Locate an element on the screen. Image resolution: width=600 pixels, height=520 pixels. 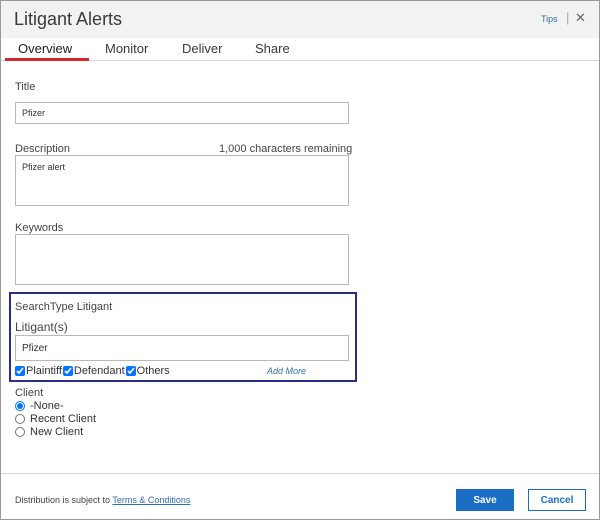
description-label: Description is located at coordinates (43, 149).